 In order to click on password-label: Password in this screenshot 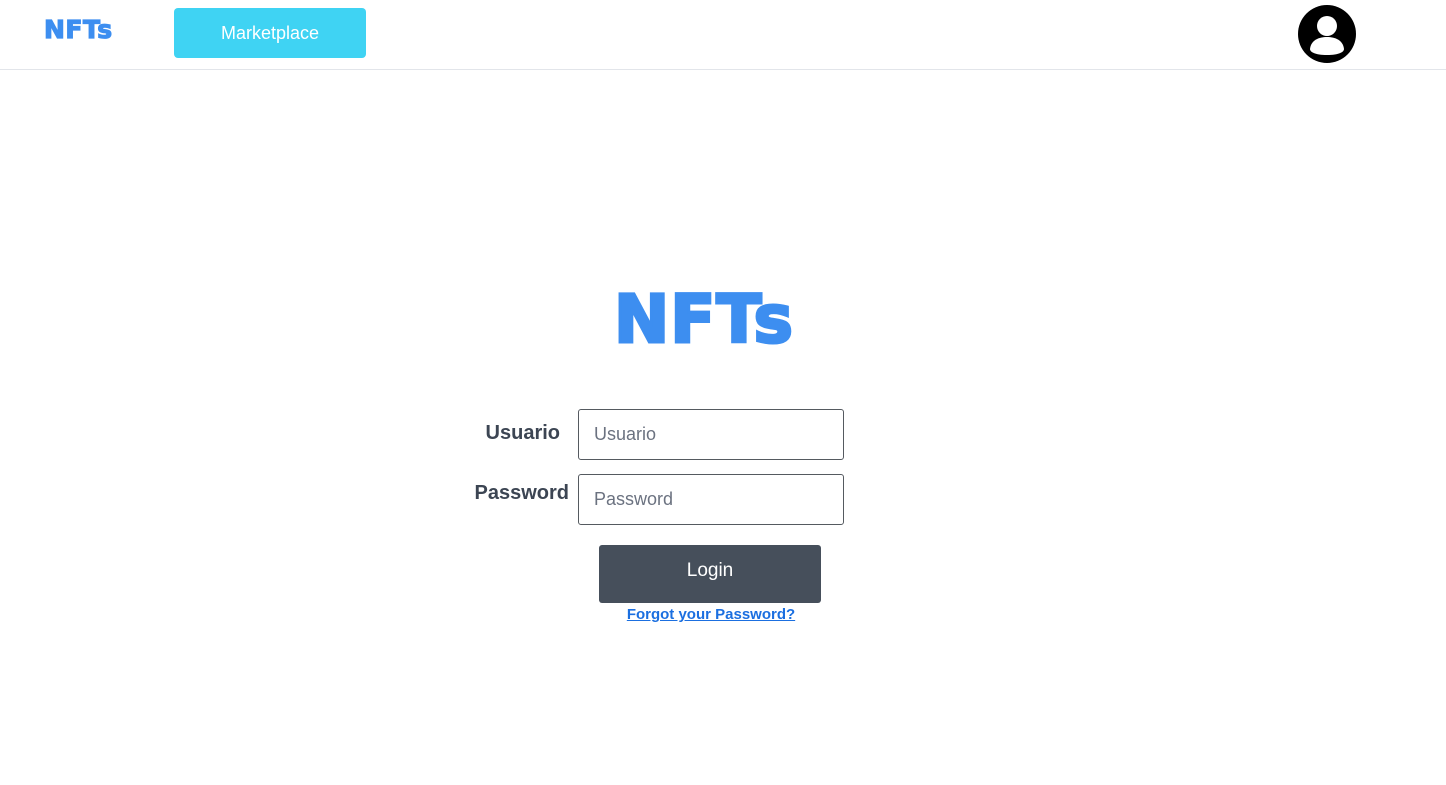, I will do `click(521, 493)`.